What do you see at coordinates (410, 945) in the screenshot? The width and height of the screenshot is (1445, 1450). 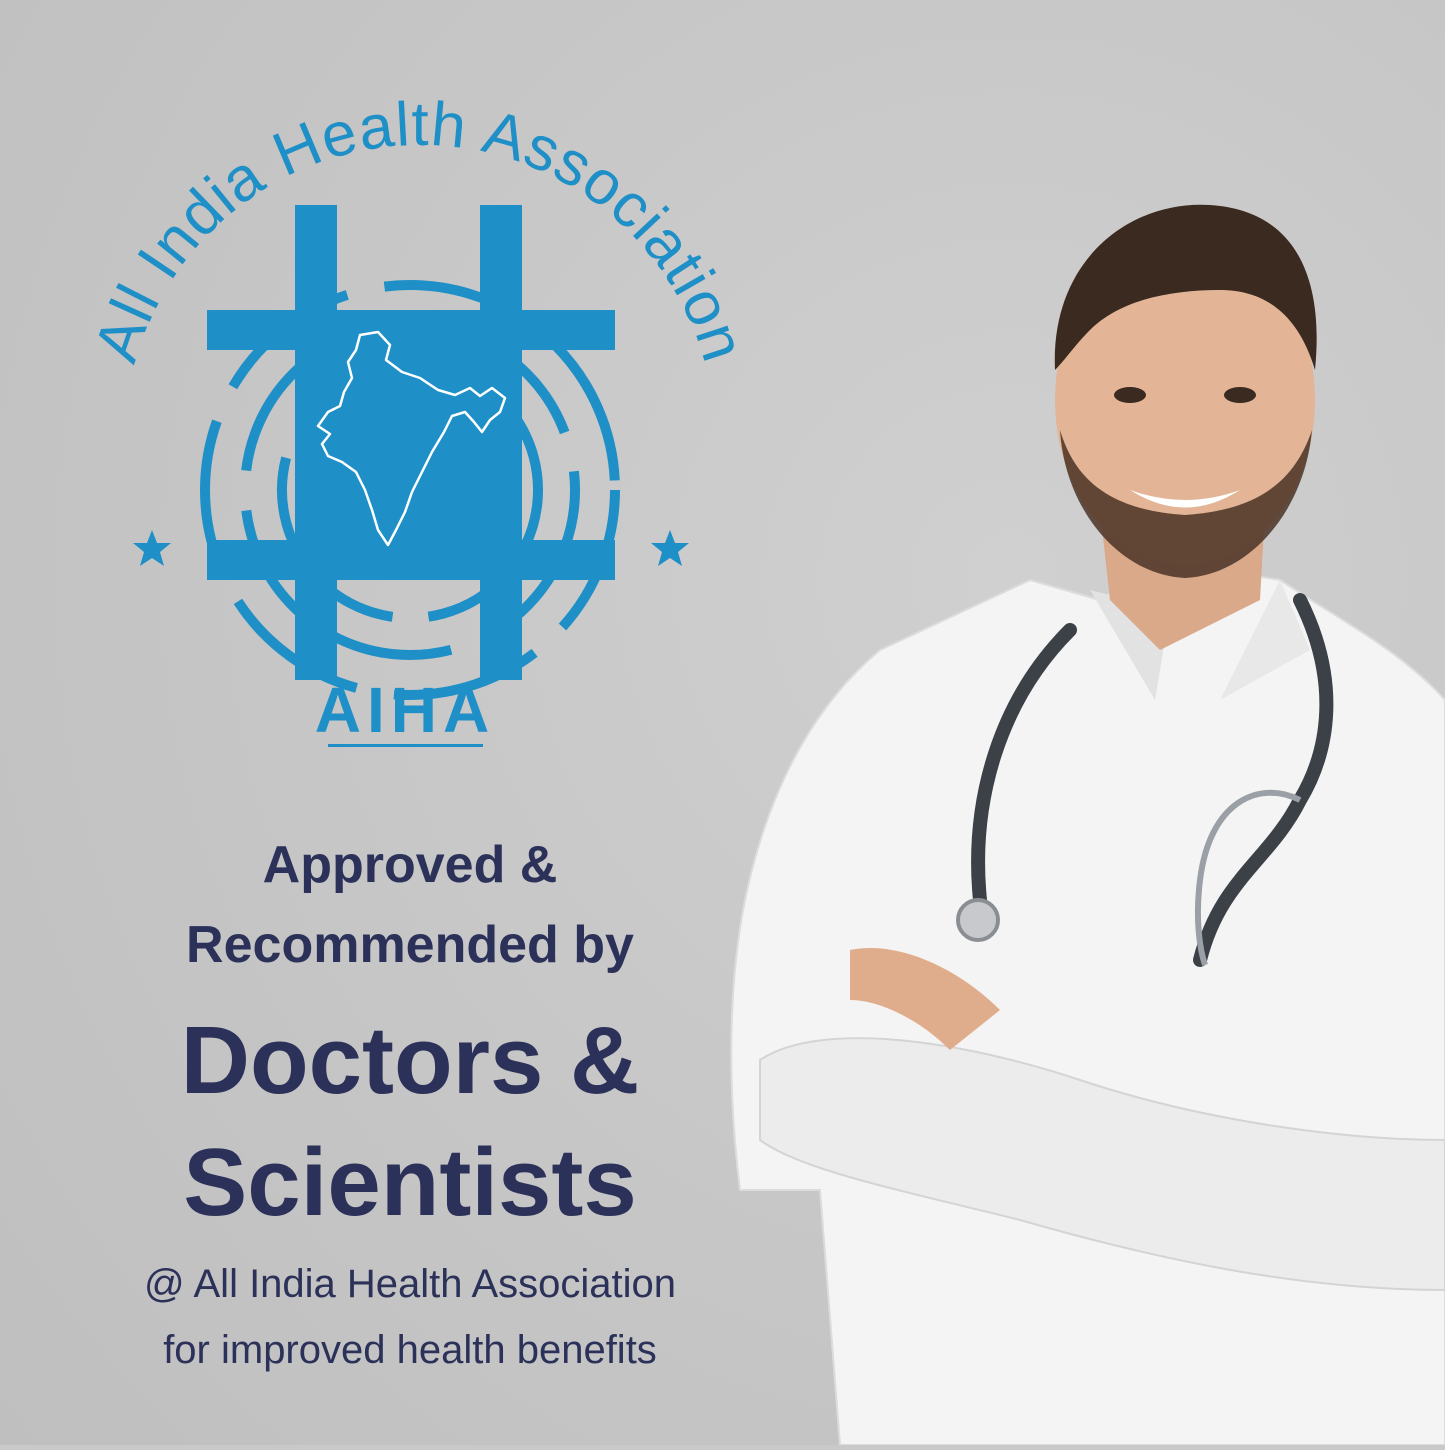 I see `headline-recommended-by: Recommended by` at bounding box center [410, 945].